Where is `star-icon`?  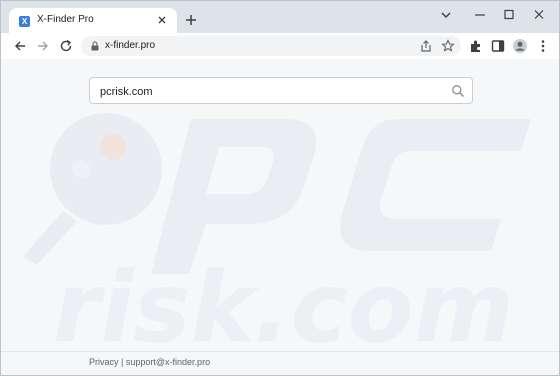 star-icon is located at coordinates (448, 46).